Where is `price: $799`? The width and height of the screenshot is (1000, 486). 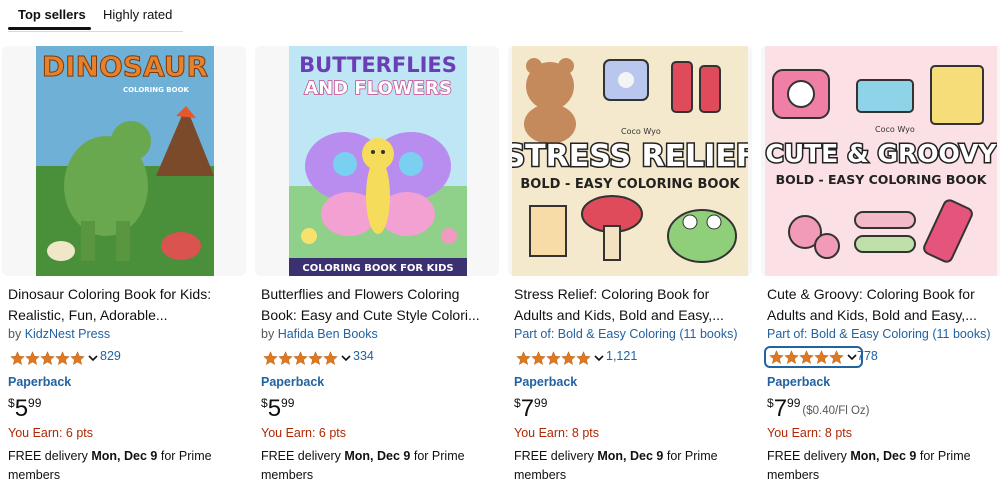 price: $799 is located at coordinates (531, 408).